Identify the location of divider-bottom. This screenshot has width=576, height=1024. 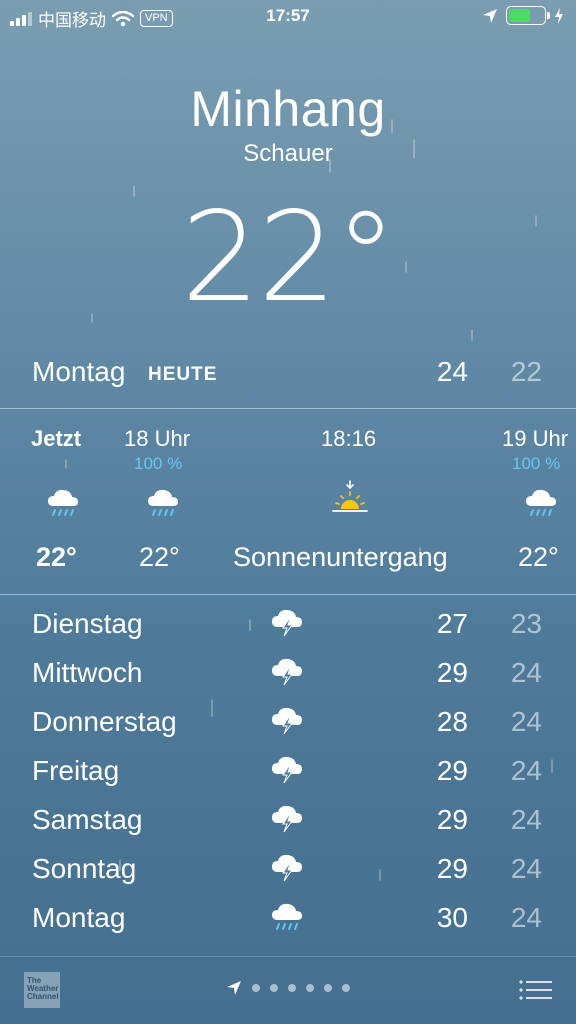
(288, 594).